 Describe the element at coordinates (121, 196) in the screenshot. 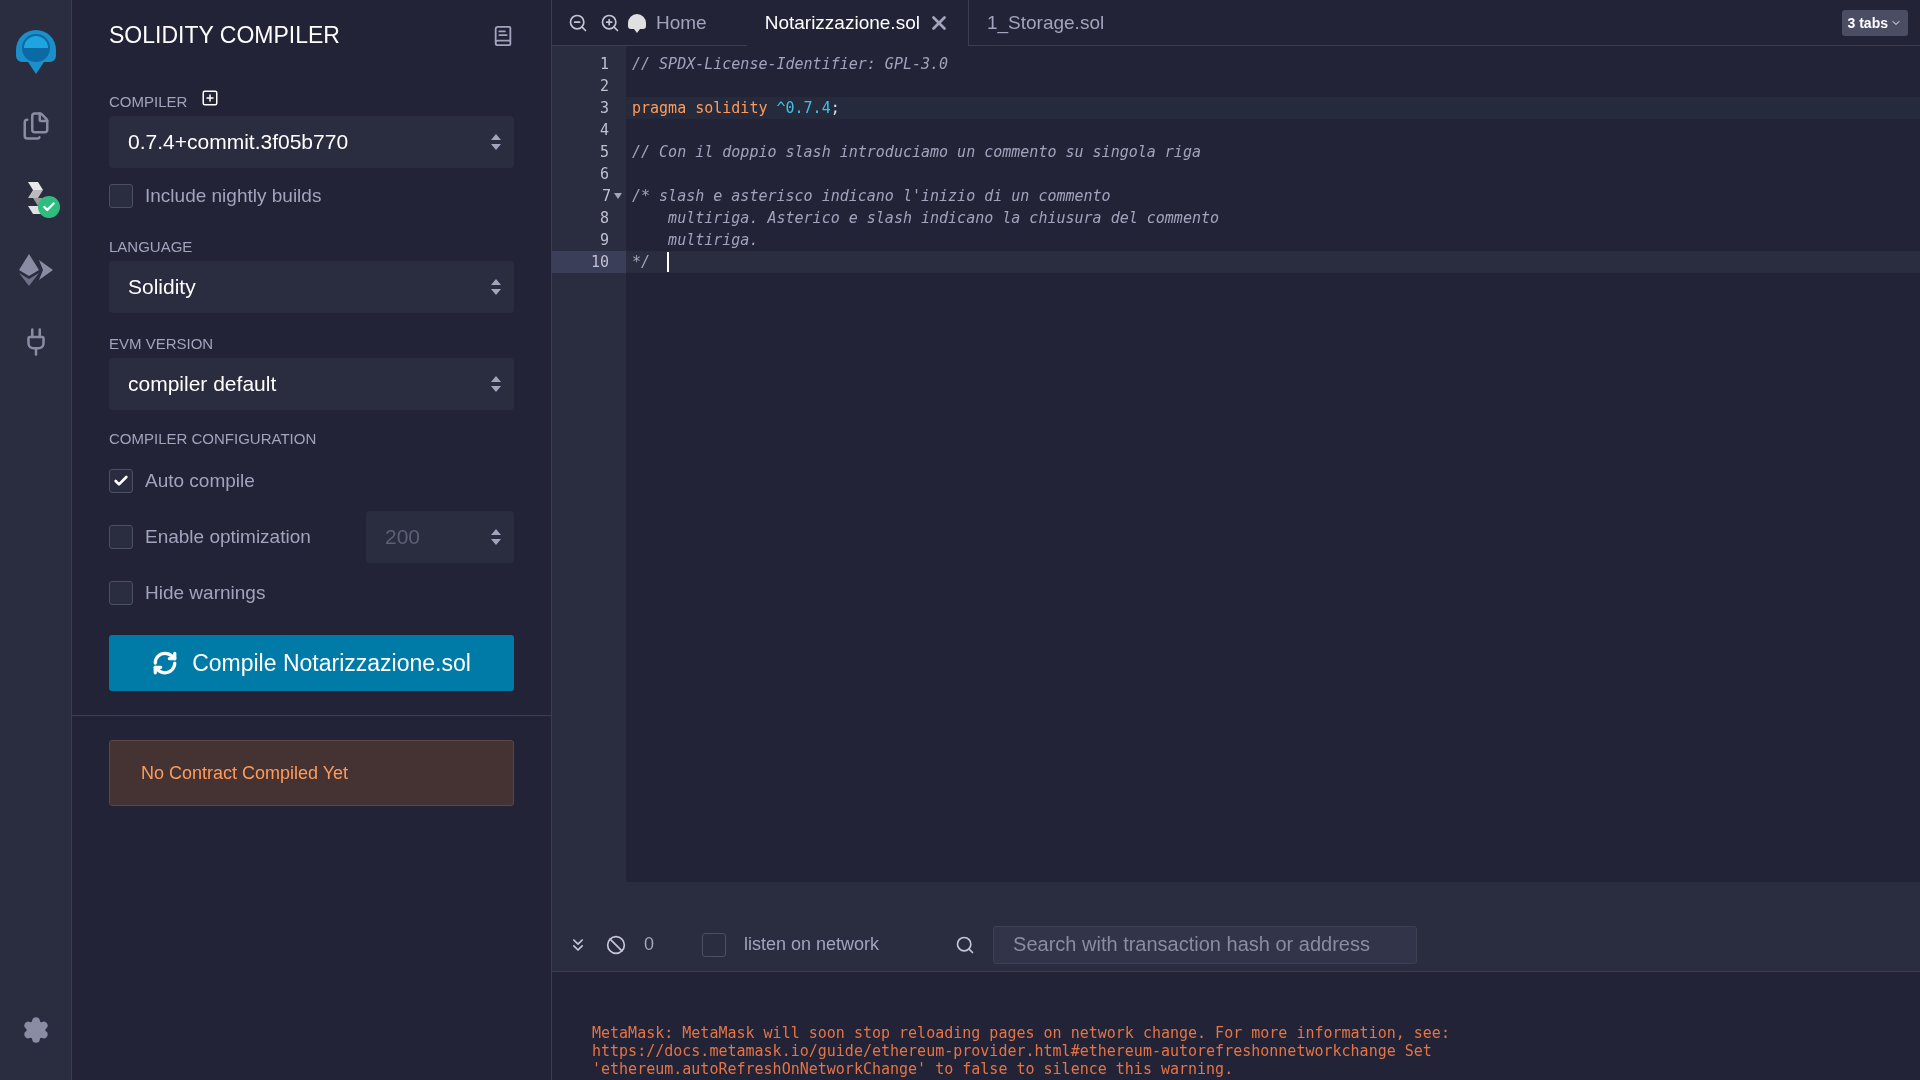

I see `nightly-checkbox` at that location.